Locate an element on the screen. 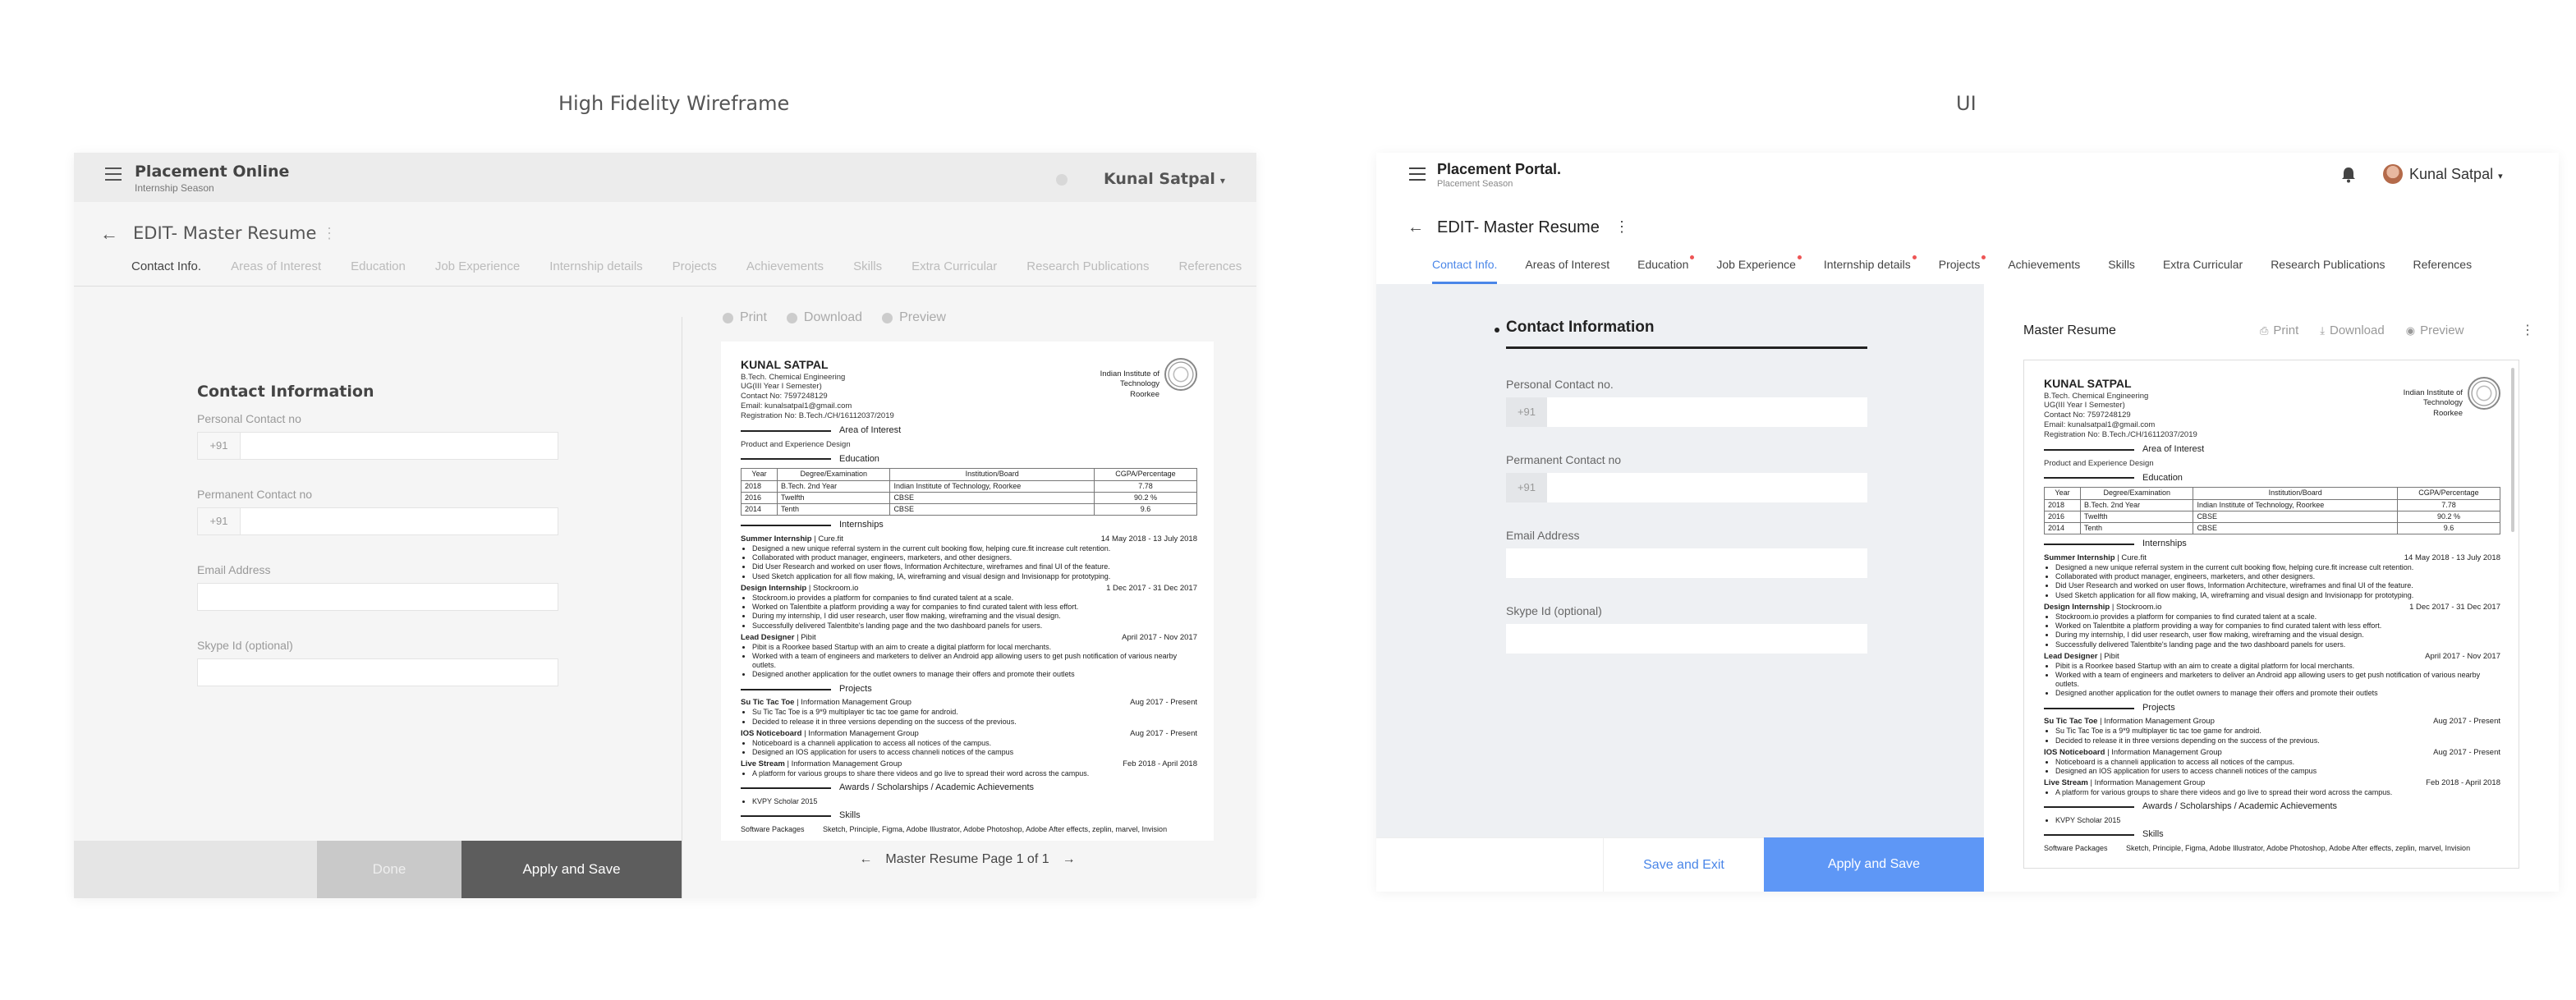 The image size is (2576, 1000). download-icon: ⤓ is located at coordinates (2322, 330).